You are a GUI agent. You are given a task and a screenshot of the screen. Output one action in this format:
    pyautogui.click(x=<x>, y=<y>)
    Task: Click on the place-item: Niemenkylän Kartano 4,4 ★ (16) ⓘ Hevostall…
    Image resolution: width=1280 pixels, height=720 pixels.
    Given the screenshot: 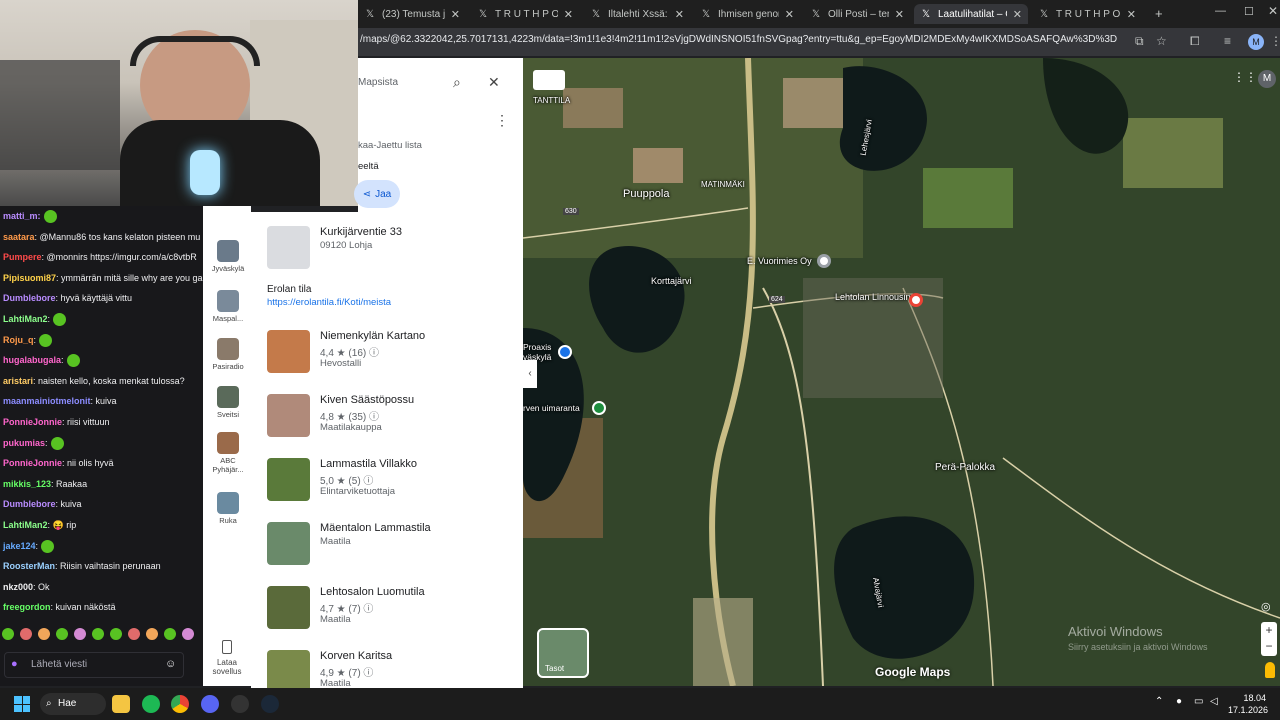 What is the action you would take?
    pyautogui.click(x=392, y=353)
    